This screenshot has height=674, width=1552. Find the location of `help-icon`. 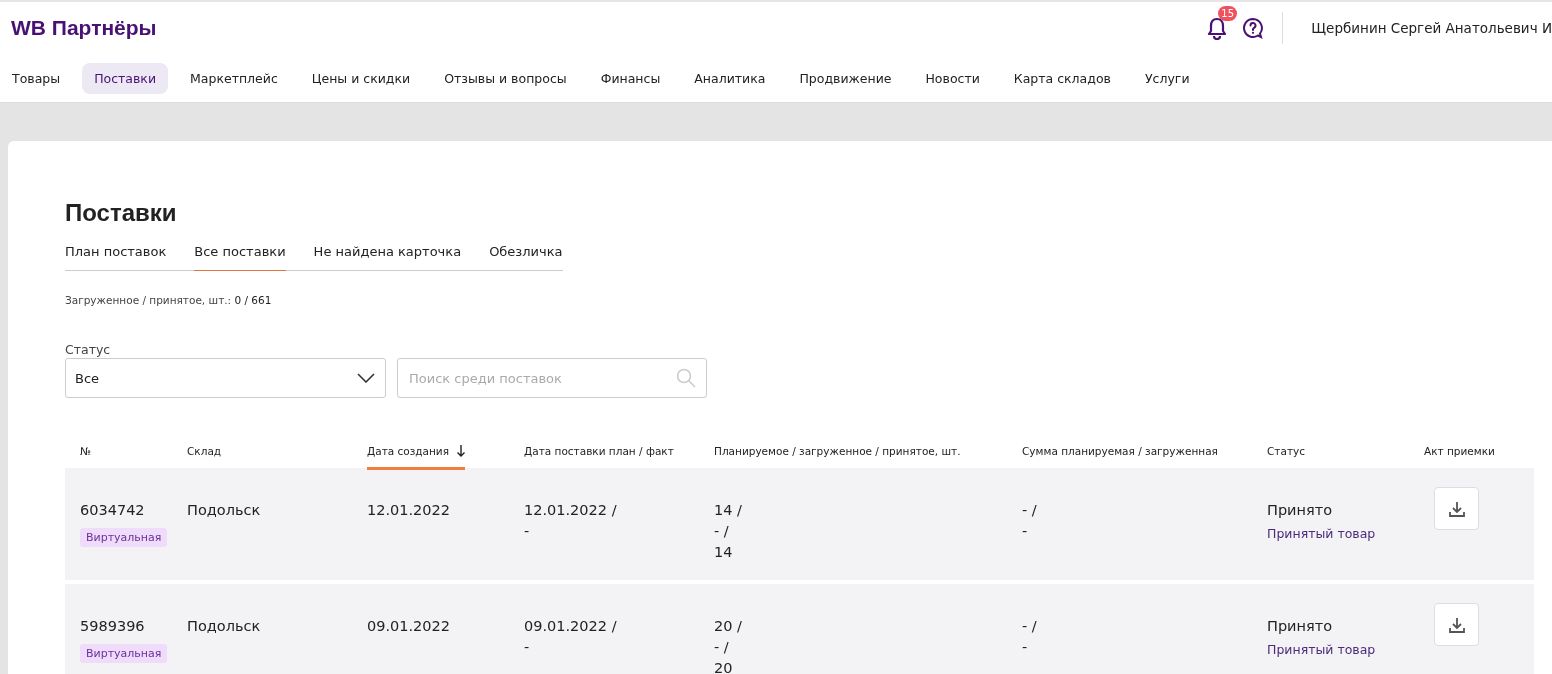

help-icon is located at coordinates (1253, 28).